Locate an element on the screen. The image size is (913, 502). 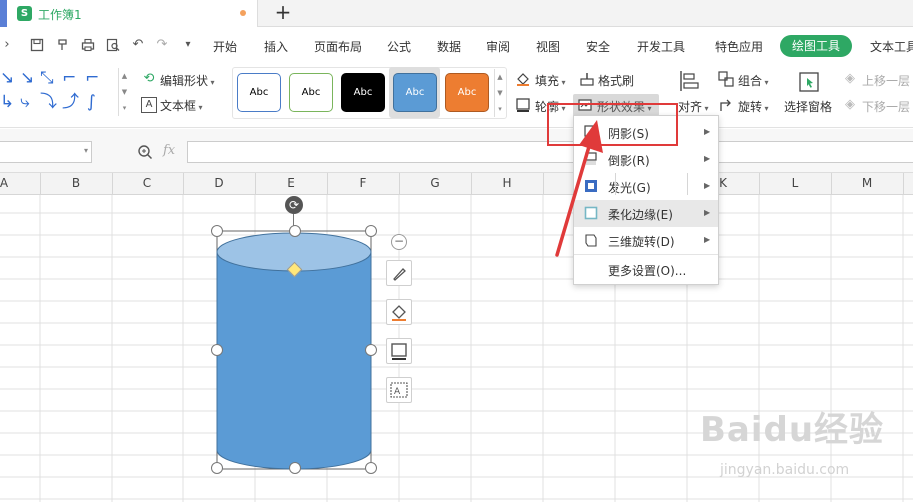
menu-separator is located at coordinates (646, 254).